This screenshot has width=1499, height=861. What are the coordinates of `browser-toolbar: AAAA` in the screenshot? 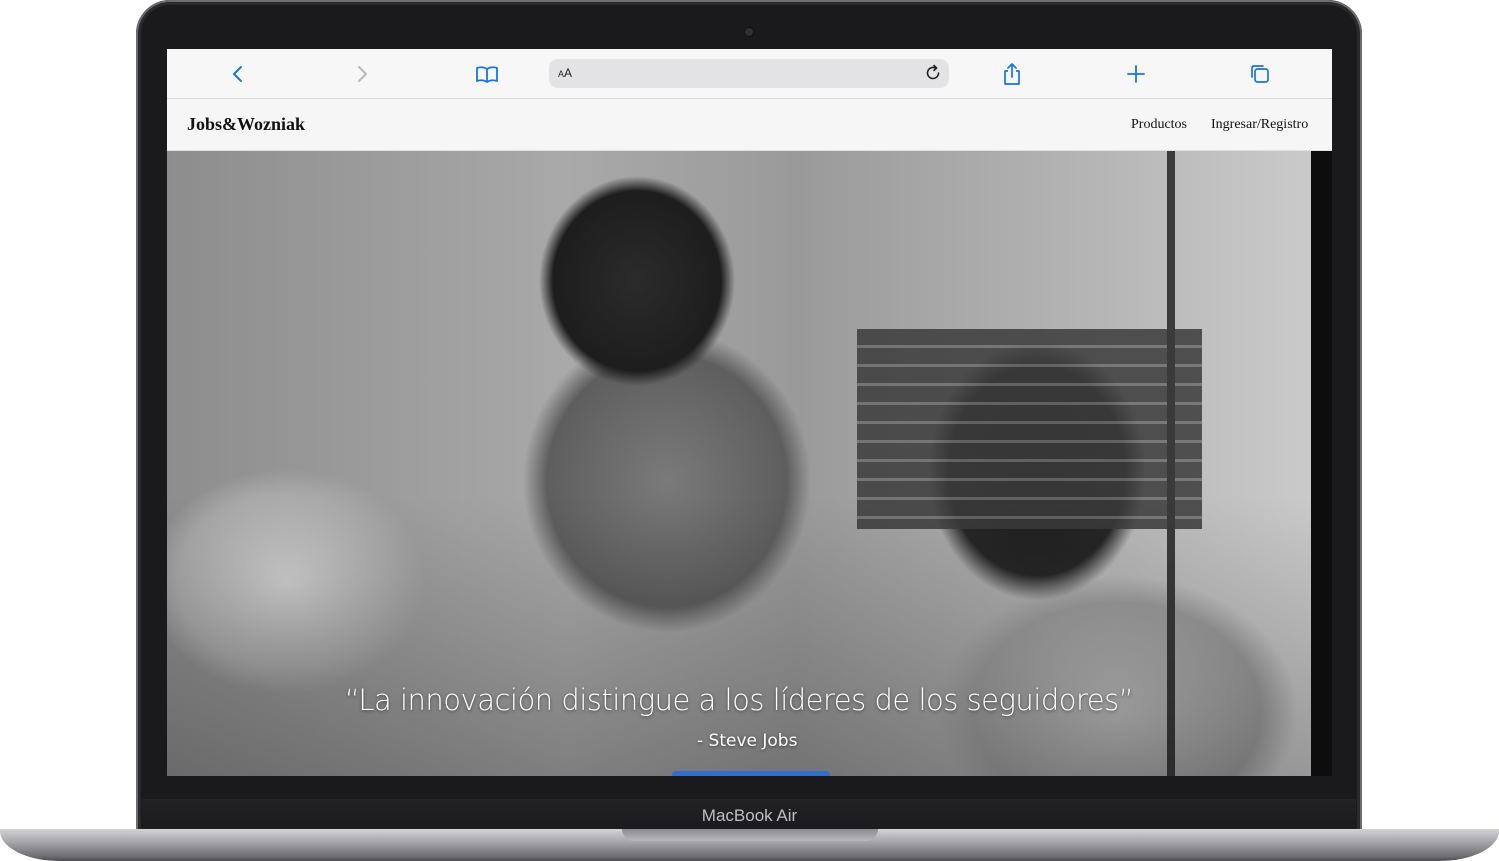 It's located at (749, 74).